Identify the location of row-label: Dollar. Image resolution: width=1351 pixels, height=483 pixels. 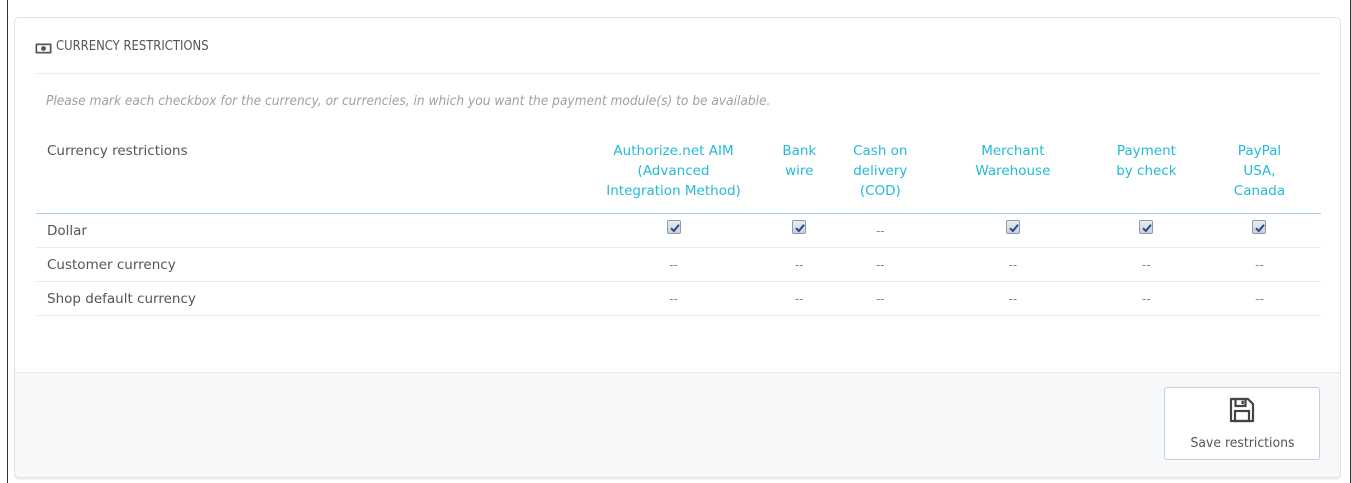
(307, 230).